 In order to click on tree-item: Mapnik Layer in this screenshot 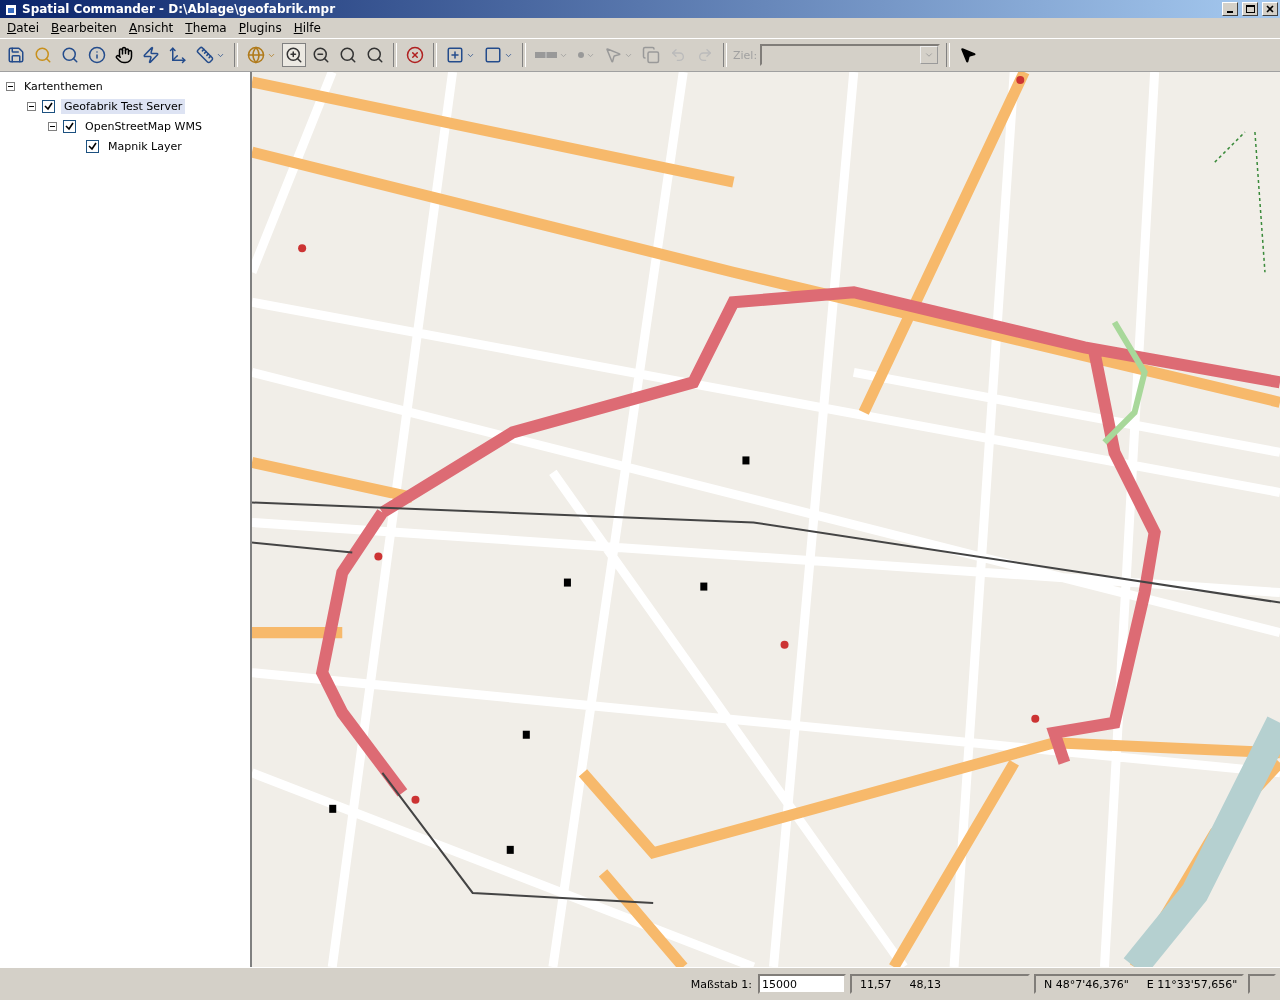, I will do `click(145, 146)`.